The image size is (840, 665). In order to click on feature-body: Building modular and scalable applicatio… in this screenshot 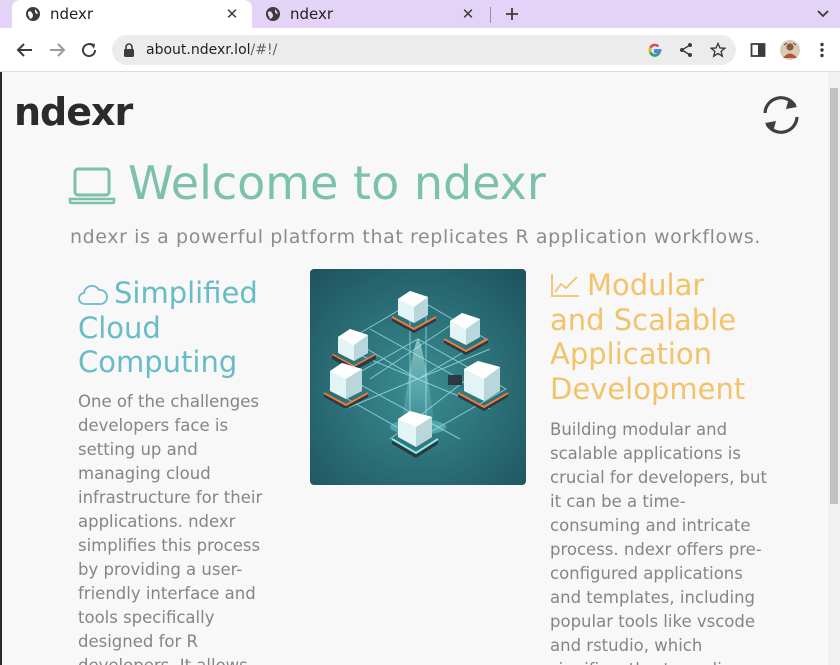, I will do `click(658, 542)`.